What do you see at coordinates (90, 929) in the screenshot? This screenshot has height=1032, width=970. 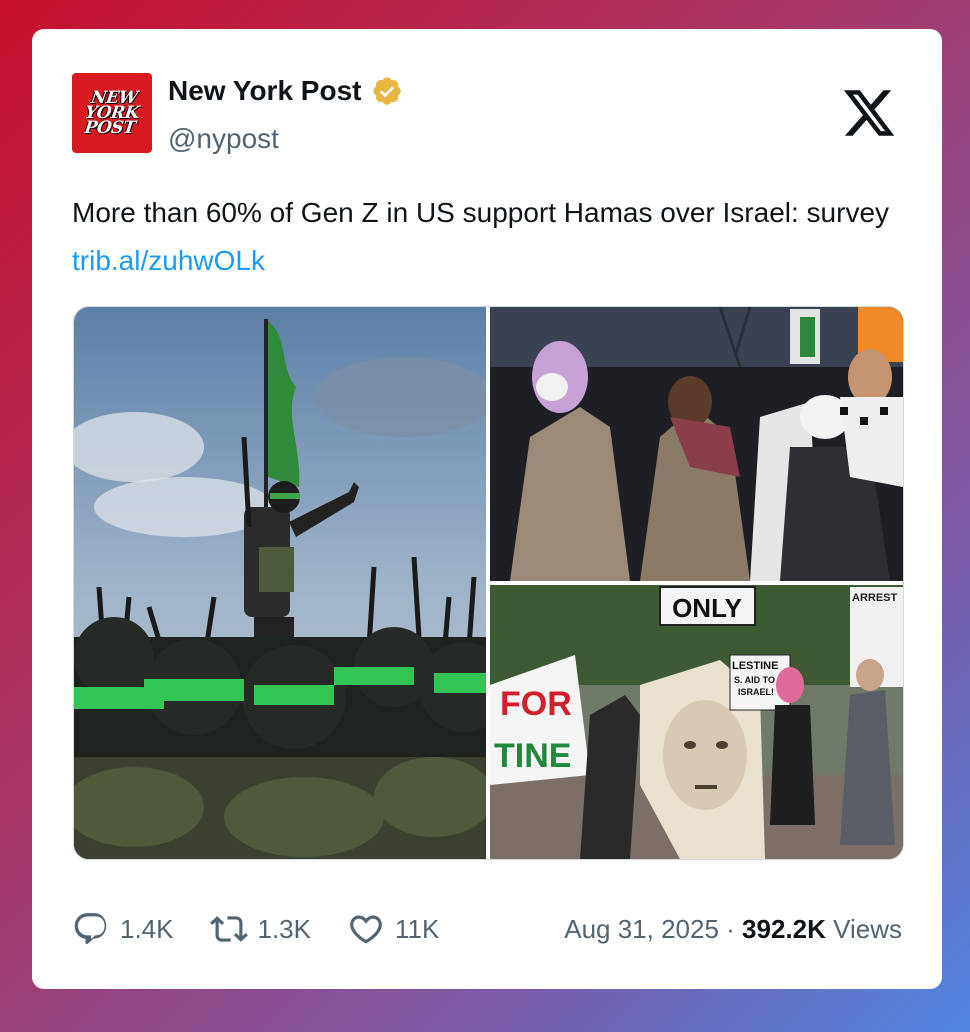 I see `reply-icon` at bounding box center [90, 929].